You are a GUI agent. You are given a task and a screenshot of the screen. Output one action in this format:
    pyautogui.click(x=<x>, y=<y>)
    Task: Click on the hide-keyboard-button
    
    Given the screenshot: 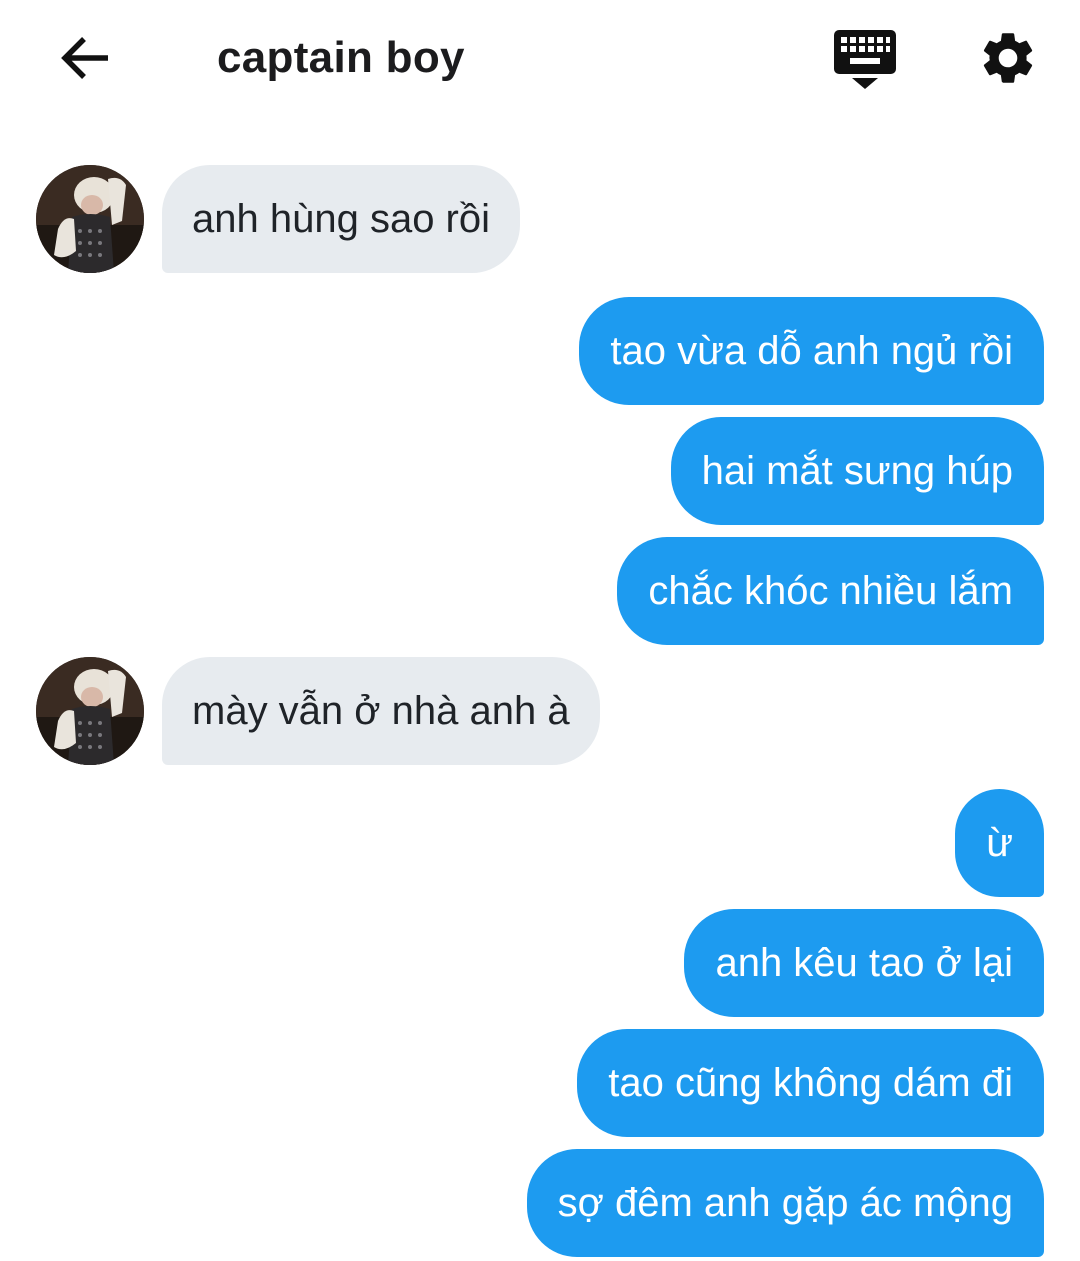 What is the action you would take?
    pyautogui.click(x=865, y=59)
    